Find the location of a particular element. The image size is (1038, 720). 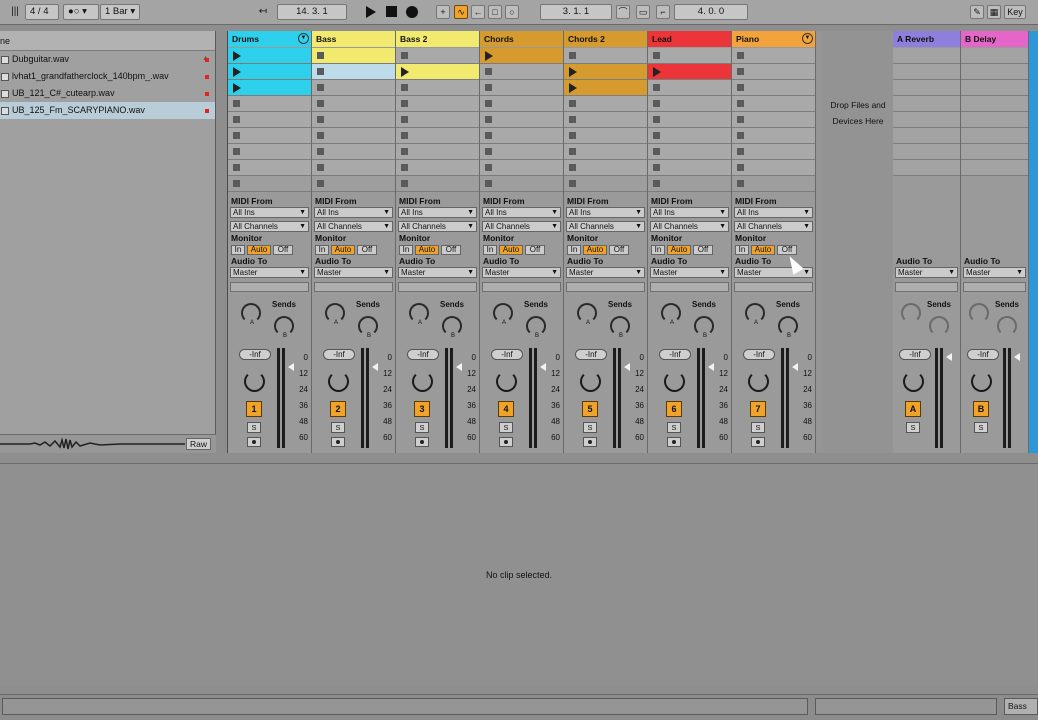

browser-file-item: UB_125_Fm_SCARYPIANO.wav is located at coordinates (107, 110).